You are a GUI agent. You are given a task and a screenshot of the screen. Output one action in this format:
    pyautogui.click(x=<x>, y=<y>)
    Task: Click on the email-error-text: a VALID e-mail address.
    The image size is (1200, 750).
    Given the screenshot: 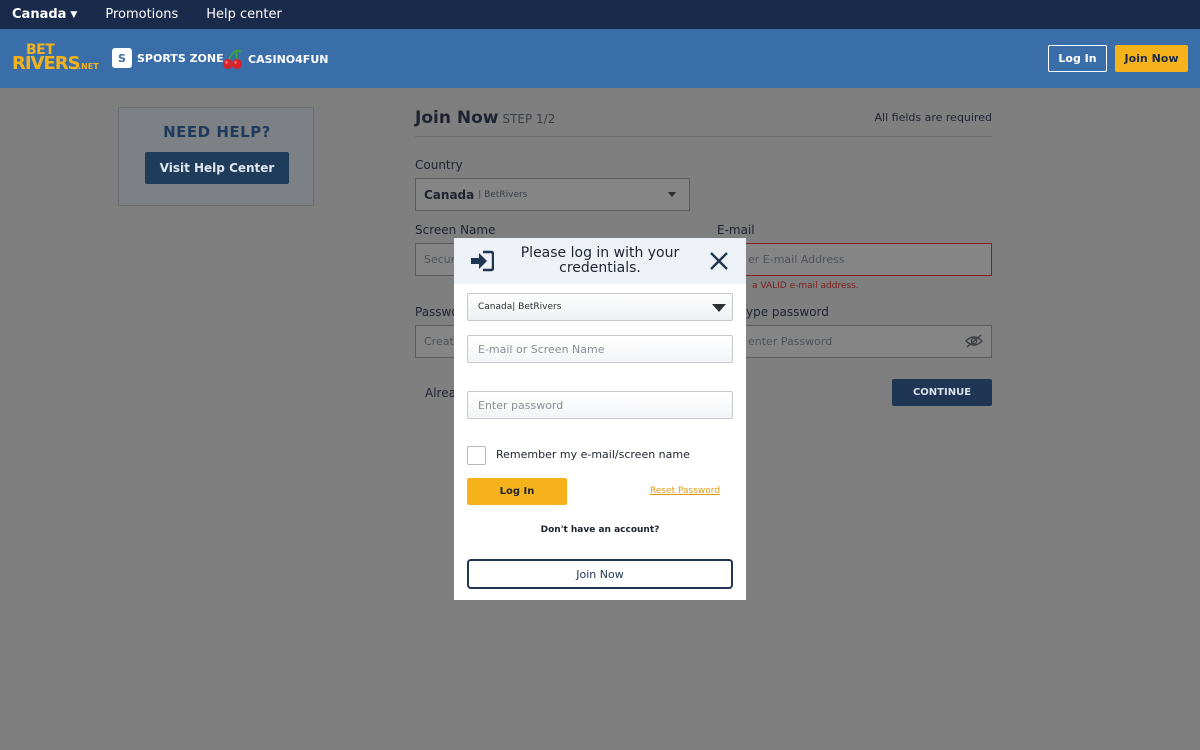 What is the action you would take?
    pyautogui.click(x=805, y=286)
    